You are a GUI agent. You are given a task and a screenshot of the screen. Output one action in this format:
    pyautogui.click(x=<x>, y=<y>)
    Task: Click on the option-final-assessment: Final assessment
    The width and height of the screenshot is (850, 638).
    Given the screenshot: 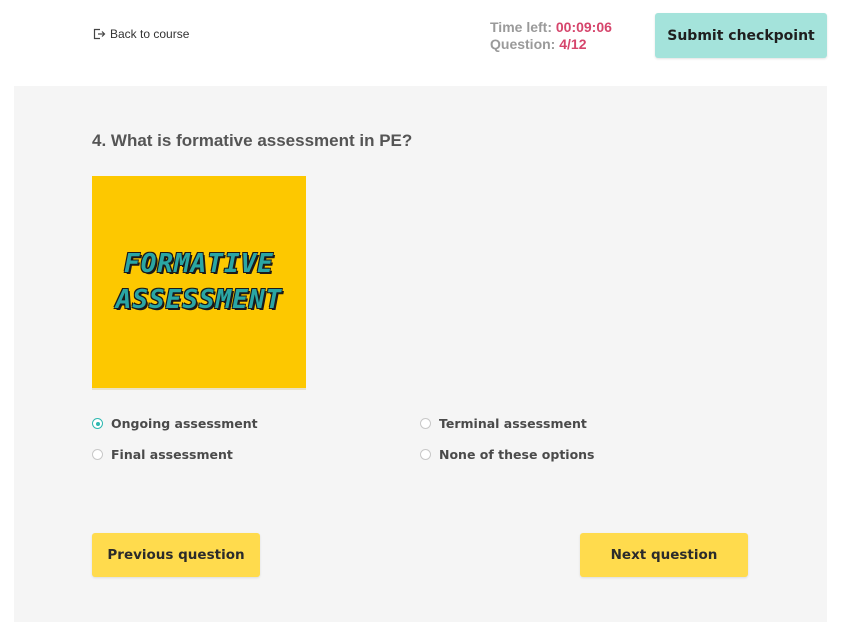 What is the action you would take?
    pyautogui.click(x=162, y=454)
    